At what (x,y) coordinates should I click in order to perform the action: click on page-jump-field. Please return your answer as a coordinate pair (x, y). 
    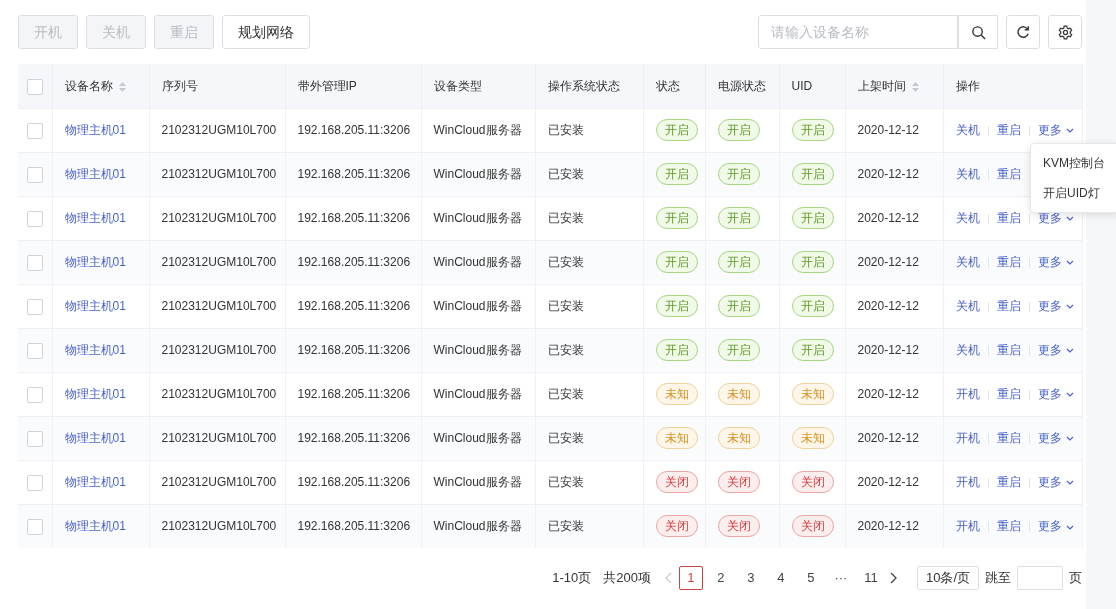
    Looking at the image, I should click on (1040, 578).